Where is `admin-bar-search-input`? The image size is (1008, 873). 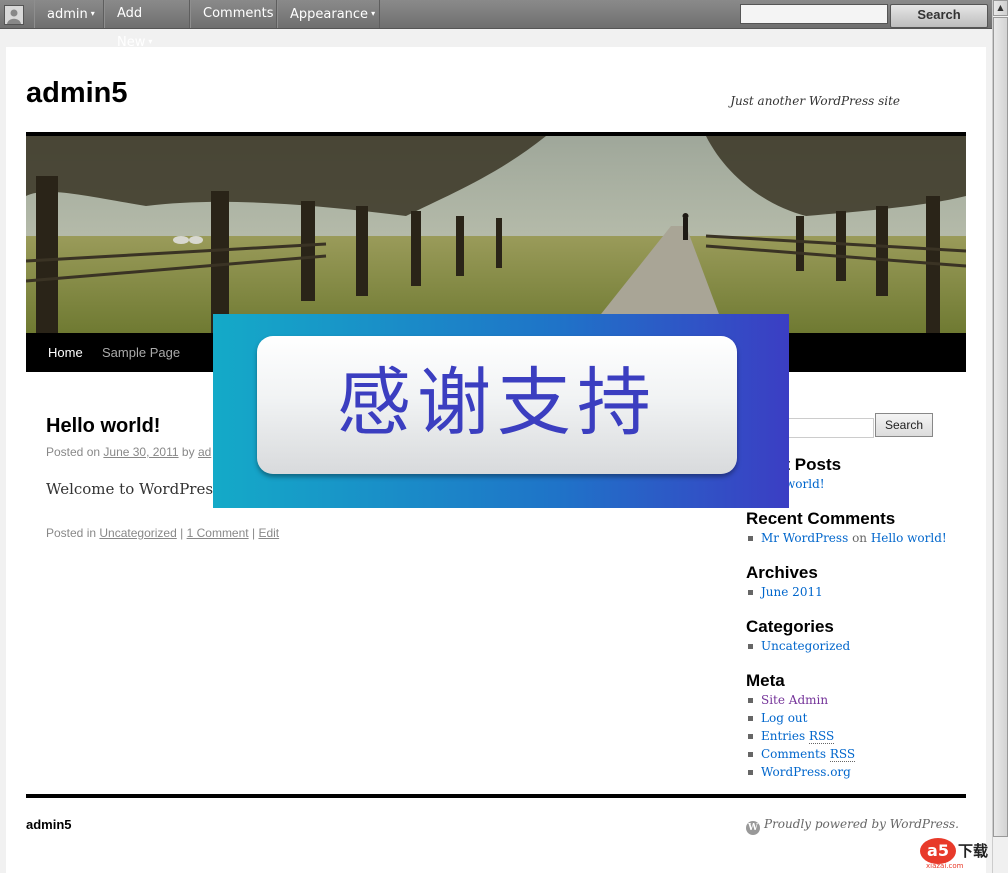
admin-bar-search-input is located at coordinates (814, 14).